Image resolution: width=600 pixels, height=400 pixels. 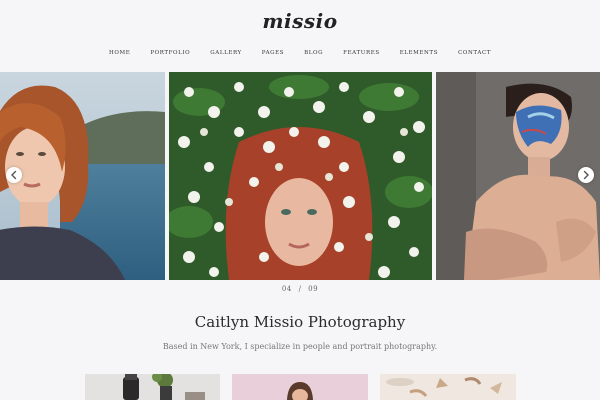 I want to click on slider-next-button, so click(x=586, y=175).